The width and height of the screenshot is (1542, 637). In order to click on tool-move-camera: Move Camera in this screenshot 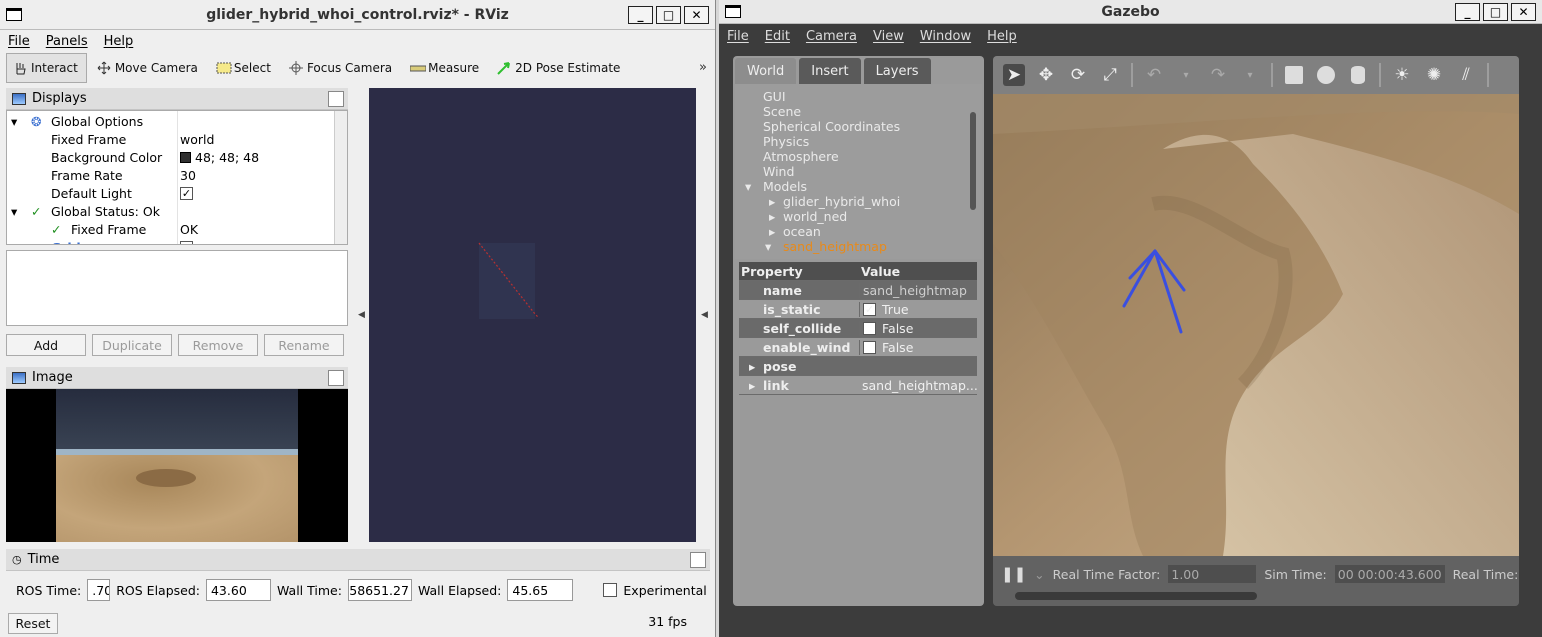, I will do `click(148, 68)`.